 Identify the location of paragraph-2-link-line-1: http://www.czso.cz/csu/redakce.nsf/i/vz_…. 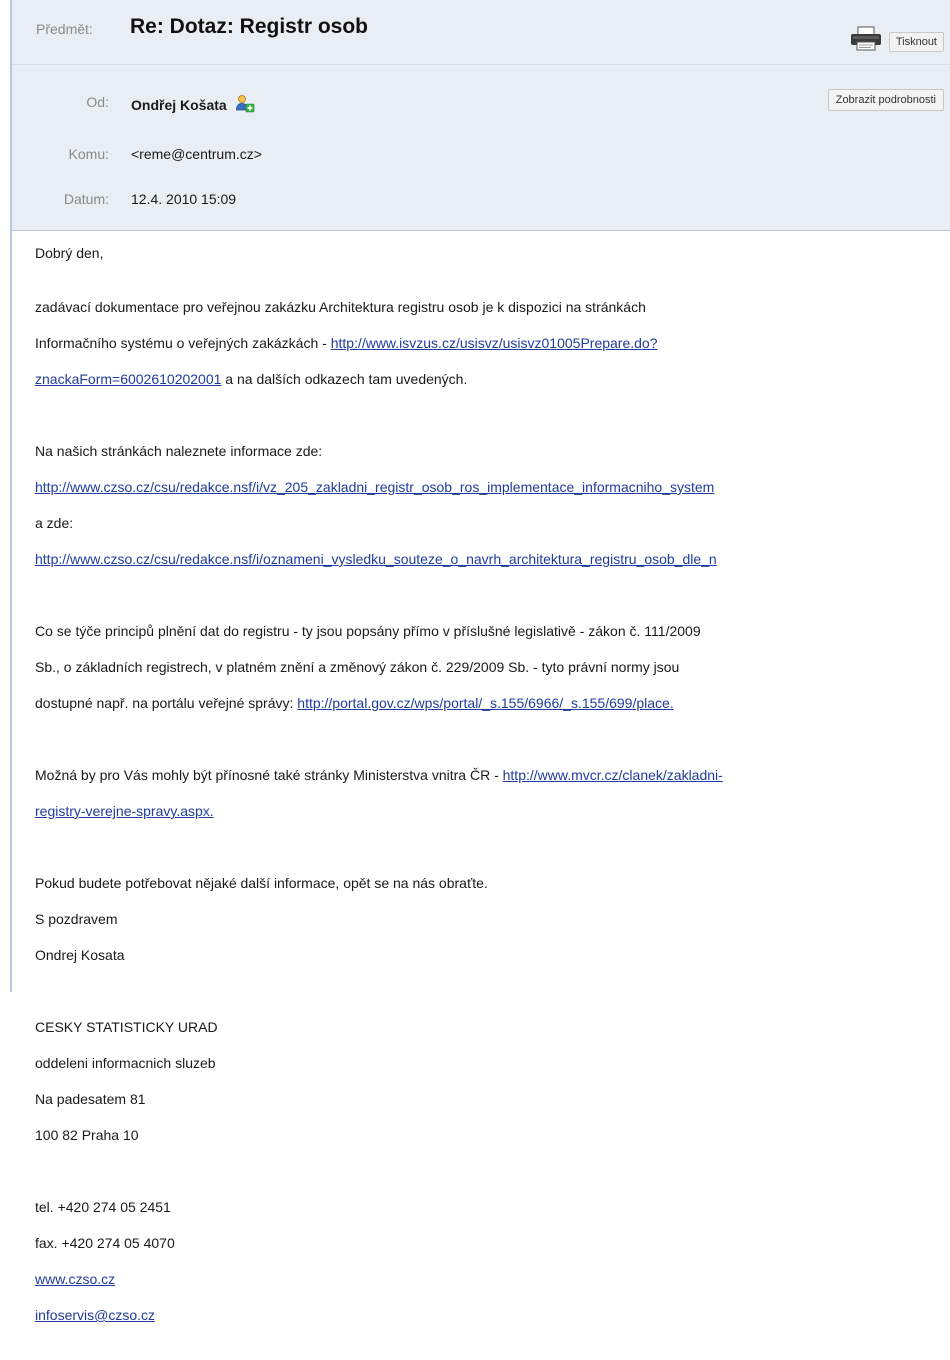
(491, 487).